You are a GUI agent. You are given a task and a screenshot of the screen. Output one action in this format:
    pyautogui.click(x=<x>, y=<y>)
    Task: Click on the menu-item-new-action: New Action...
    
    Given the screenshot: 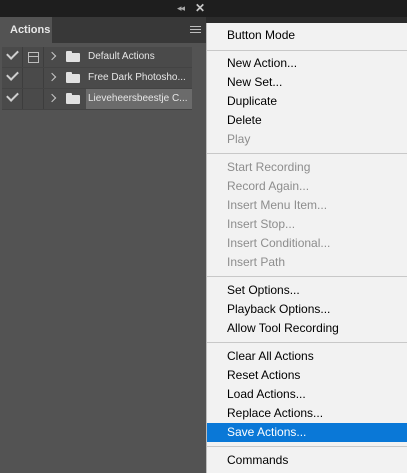 What is the action you would take?
    pyautogui.click(x=307, y=63)
    